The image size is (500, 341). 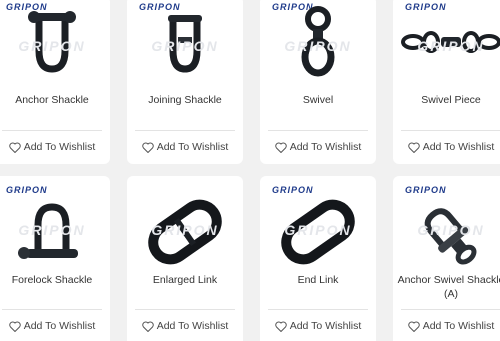 I want to click on anchor-swivel-shackle-icon: GRIPON, so click(x=446, y=232).